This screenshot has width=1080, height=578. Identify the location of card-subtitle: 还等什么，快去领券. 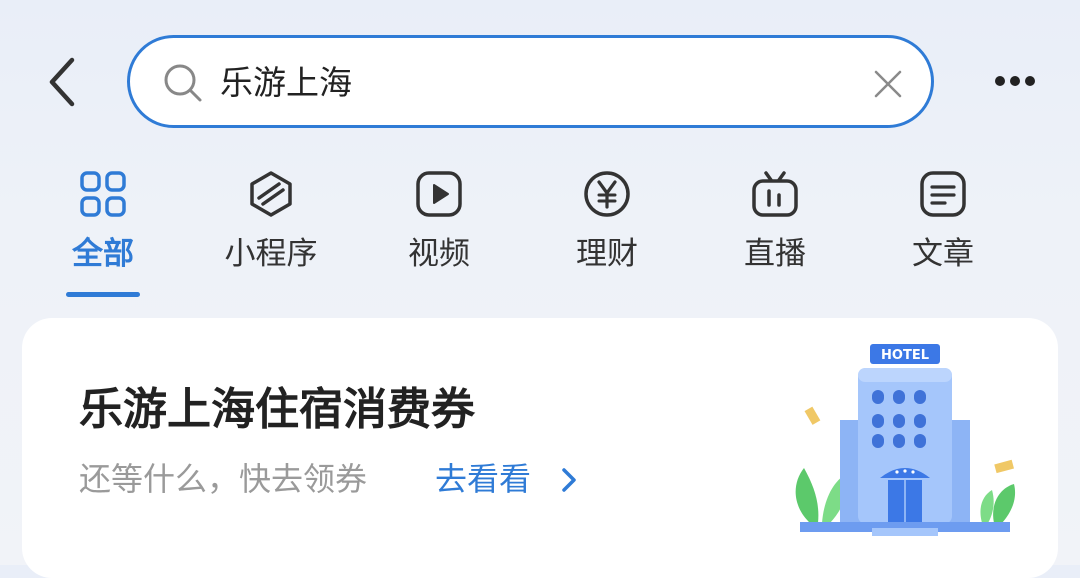
(223, 479).